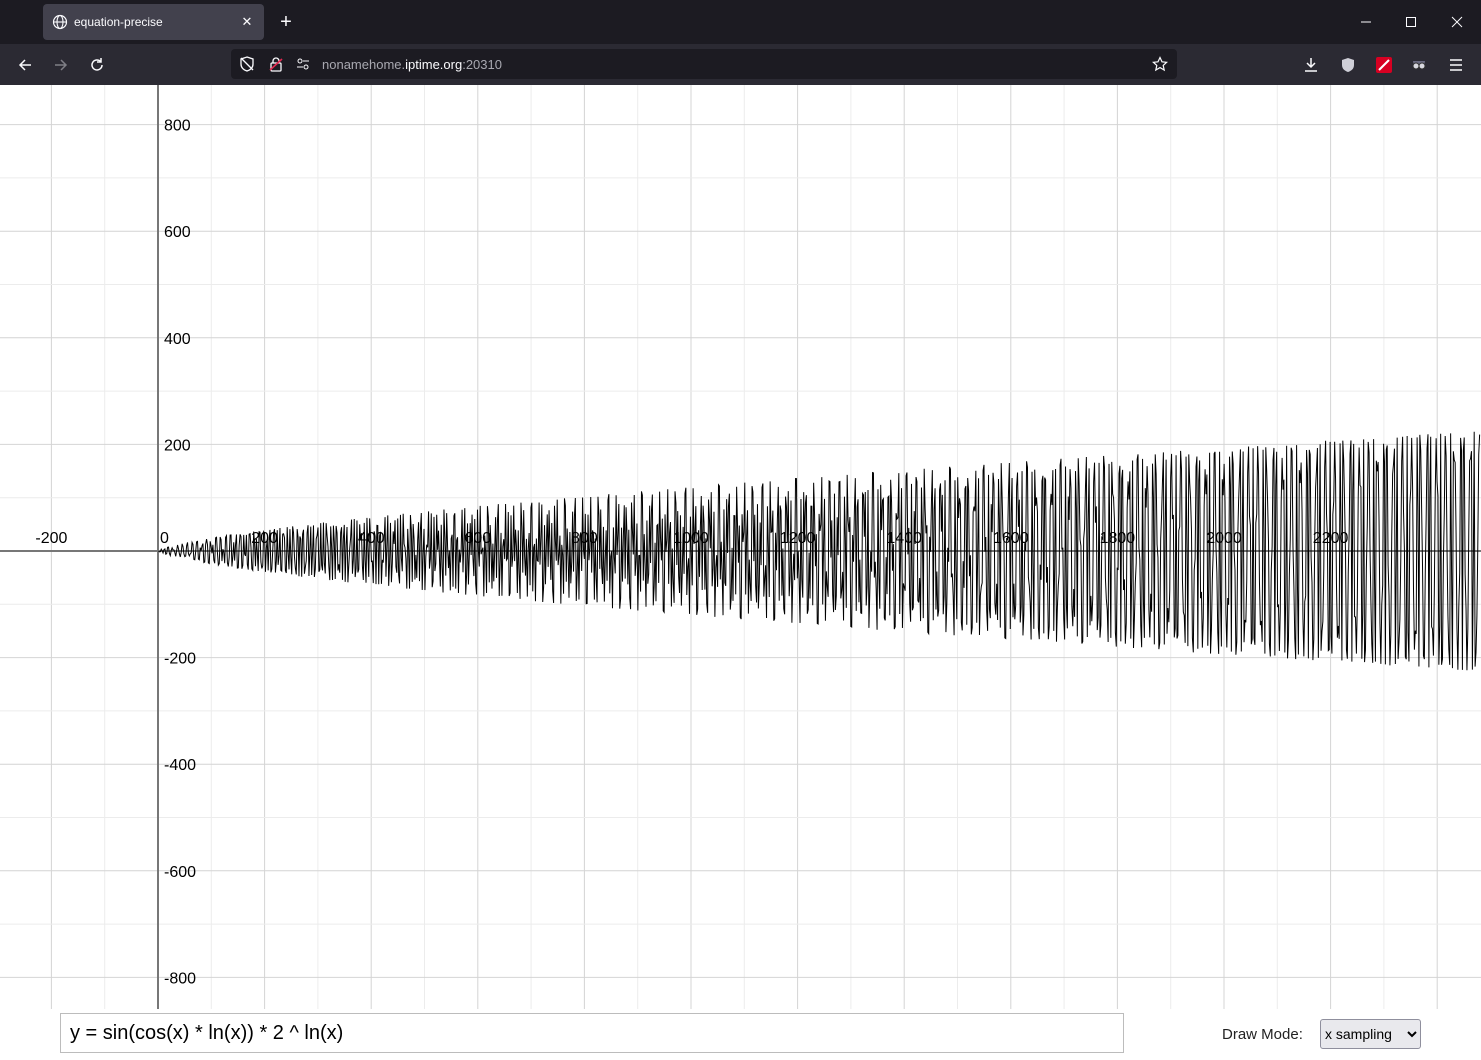 The image size is (1481, 1060). What do you see at coordinates (286, 22) in the screenshot?
I see `new-tab-button: +` at bounding box center [286, 22].